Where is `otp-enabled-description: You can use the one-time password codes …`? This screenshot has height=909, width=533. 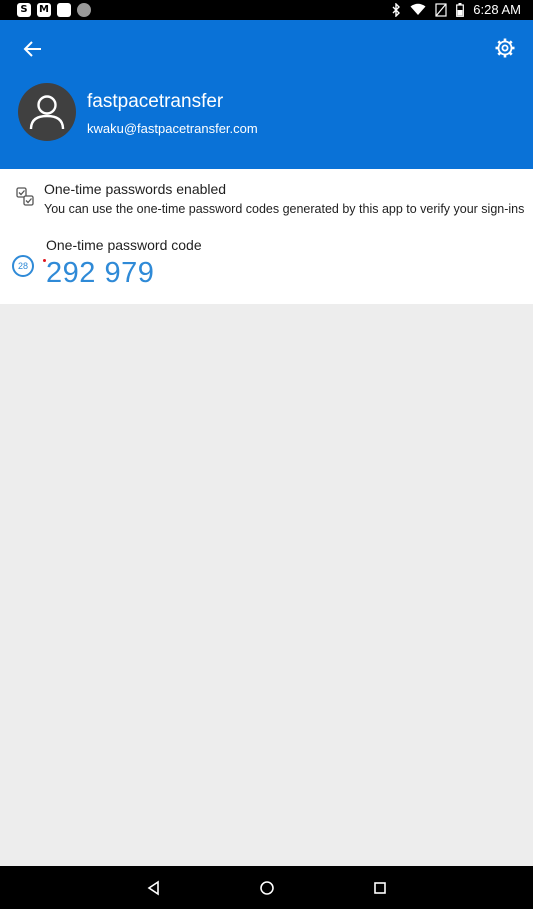 otp-enabled-description: You can use the one-time password codes … is located at coordinates (284, 209).